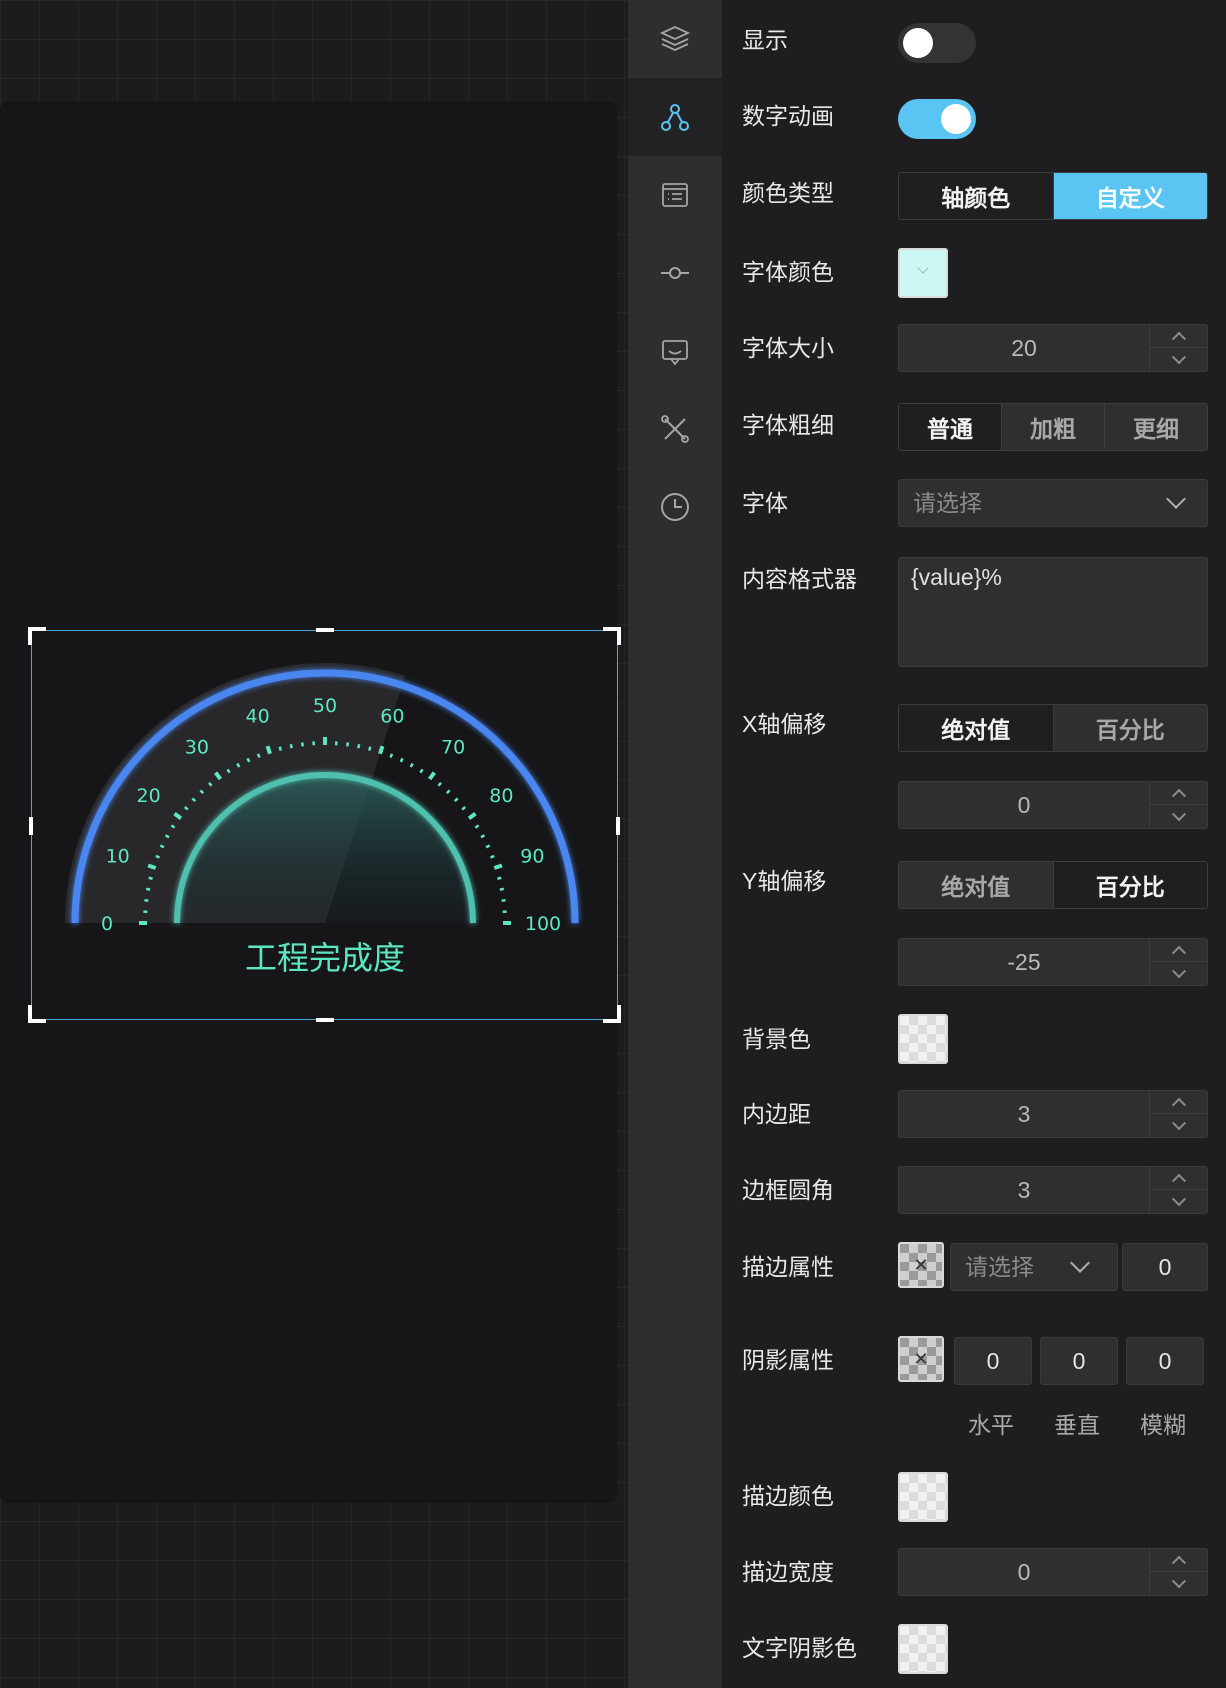  Describe the element at coordinates (921, 1359) in the screenshot. I see `shadow-color-swatch: ✕` at that location.